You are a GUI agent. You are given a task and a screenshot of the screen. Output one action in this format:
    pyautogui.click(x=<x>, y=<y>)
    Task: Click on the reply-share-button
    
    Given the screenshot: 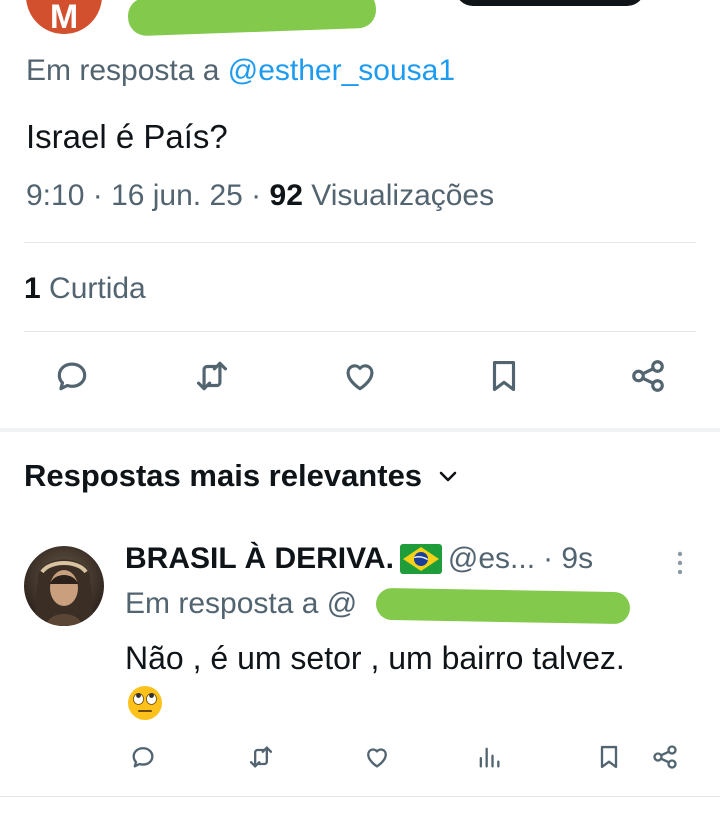 What is the action you would take?
    pyautogui.click(x=665, y=757)
    